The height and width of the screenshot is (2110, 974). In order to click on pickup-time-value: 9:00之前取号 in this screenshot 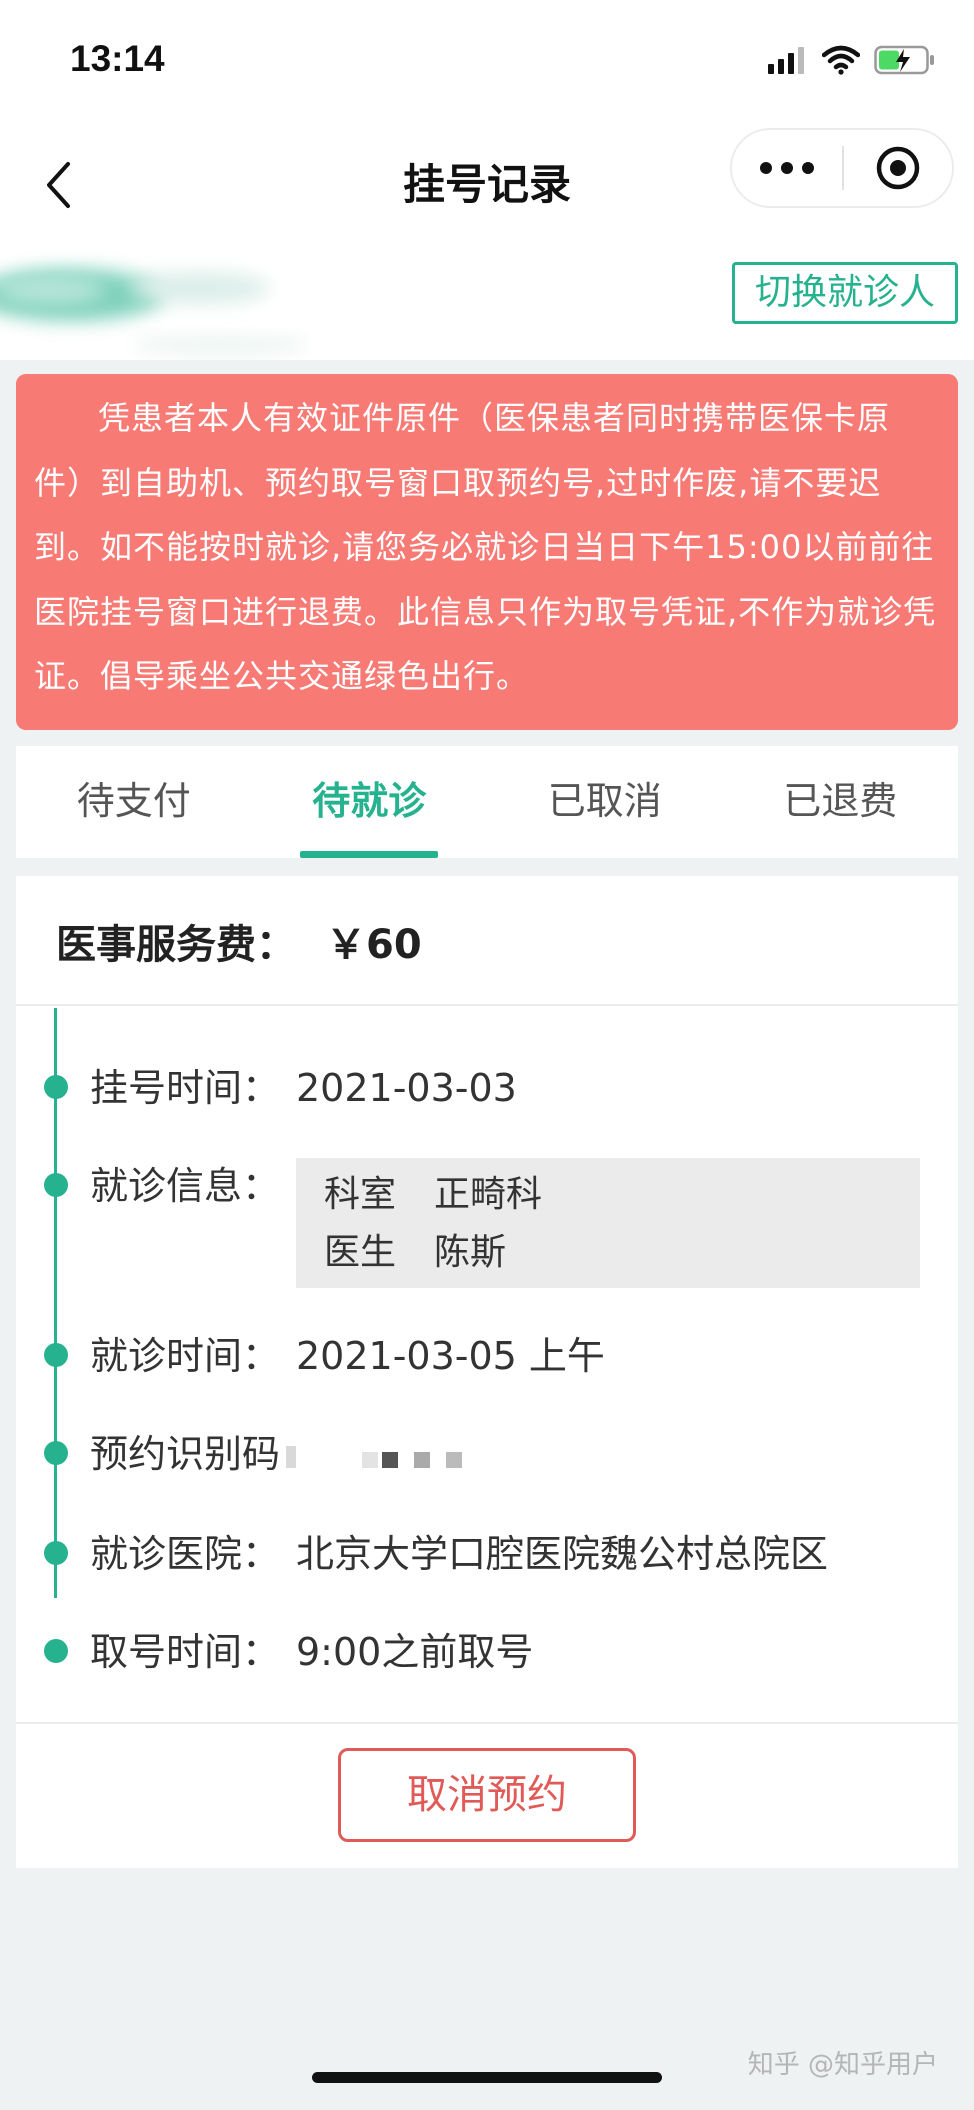, I will do `click(415, 1652)`.